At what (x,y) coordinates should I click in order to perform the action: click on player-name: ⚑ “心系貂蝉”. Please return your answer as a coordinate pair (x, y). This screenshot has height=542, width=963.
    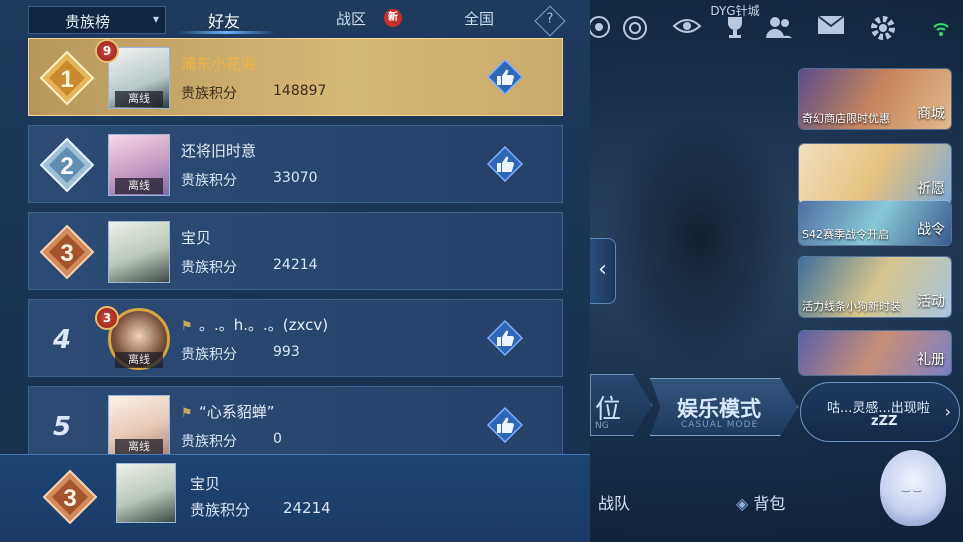
    Looking at the image, I should click on (228, 411).